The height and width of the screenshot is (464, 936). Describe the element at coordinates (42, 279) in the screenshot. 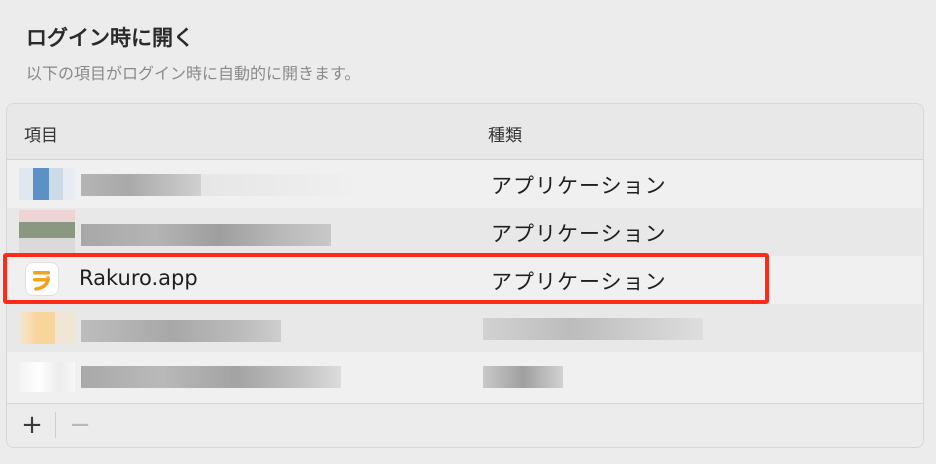

I see `rakuro-app-icon` at that location.